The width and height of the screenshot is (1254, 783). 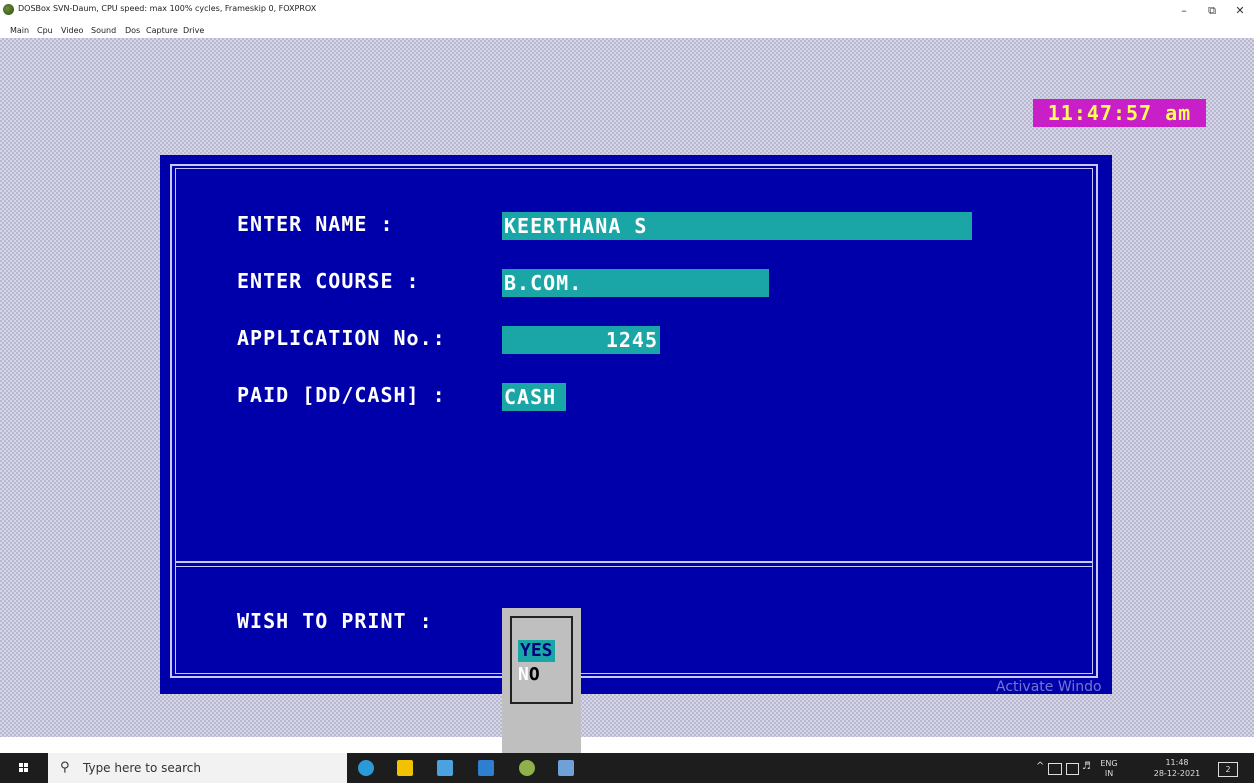 I want to click on mail-icon, so click(x=486, y=768).